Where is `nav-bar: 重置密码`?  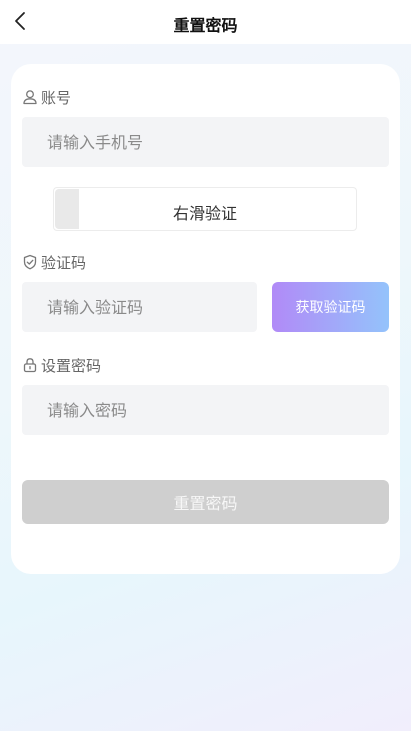
nav-bar: 重置密码 is located at coordinates (205, 22).